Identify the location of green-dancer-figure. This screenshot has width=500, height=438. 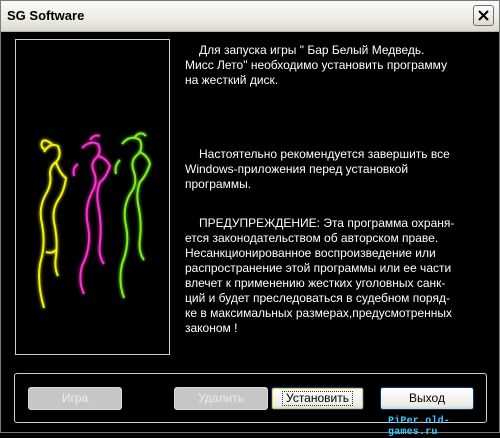
(133, 215).